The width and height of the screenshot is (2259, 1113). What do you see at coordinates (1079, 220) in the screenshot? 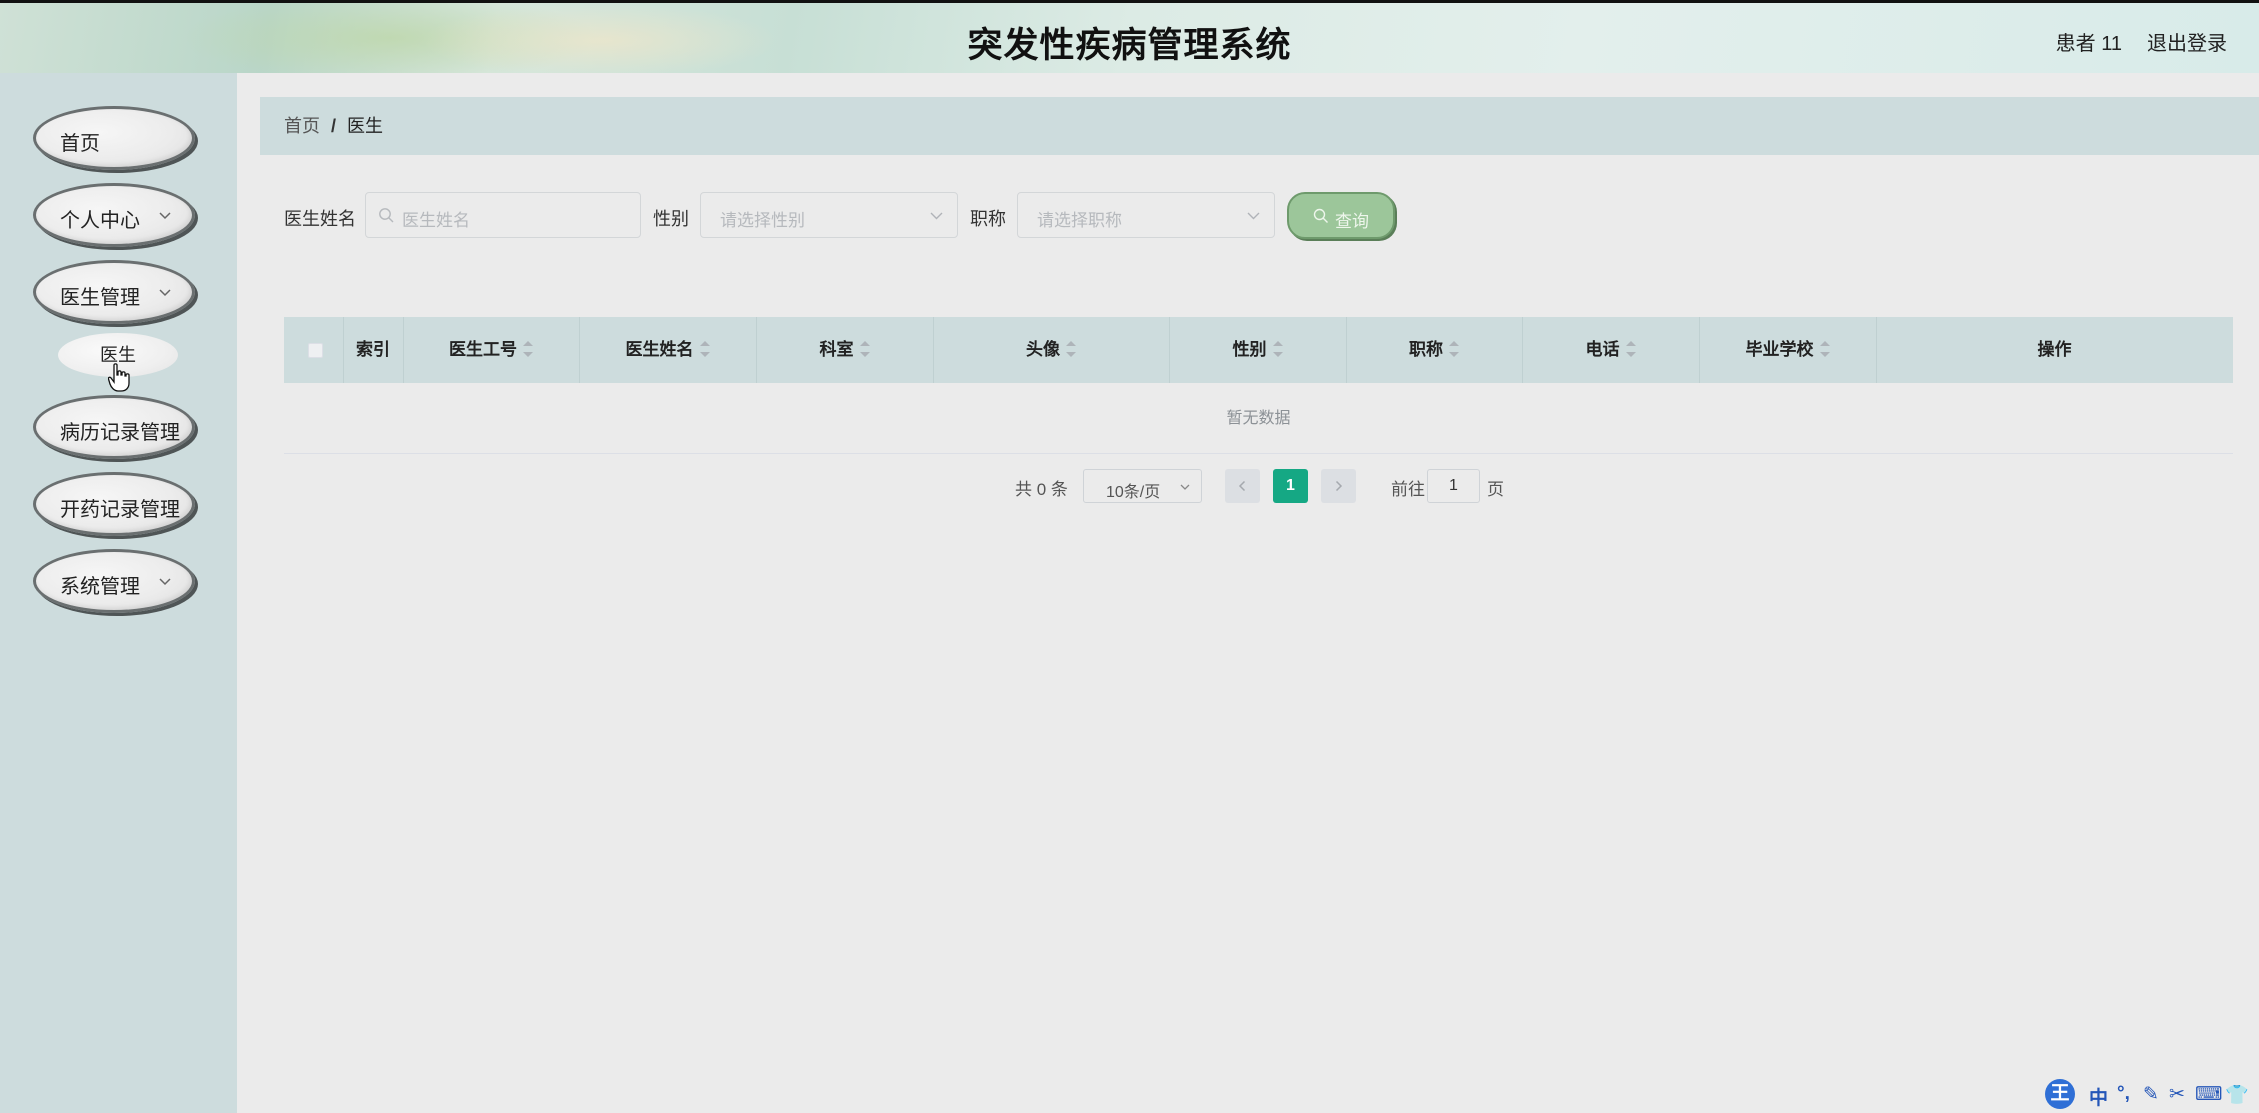
I see `title-placeholder: 请选择职称` at bounding box center [1079, 220].